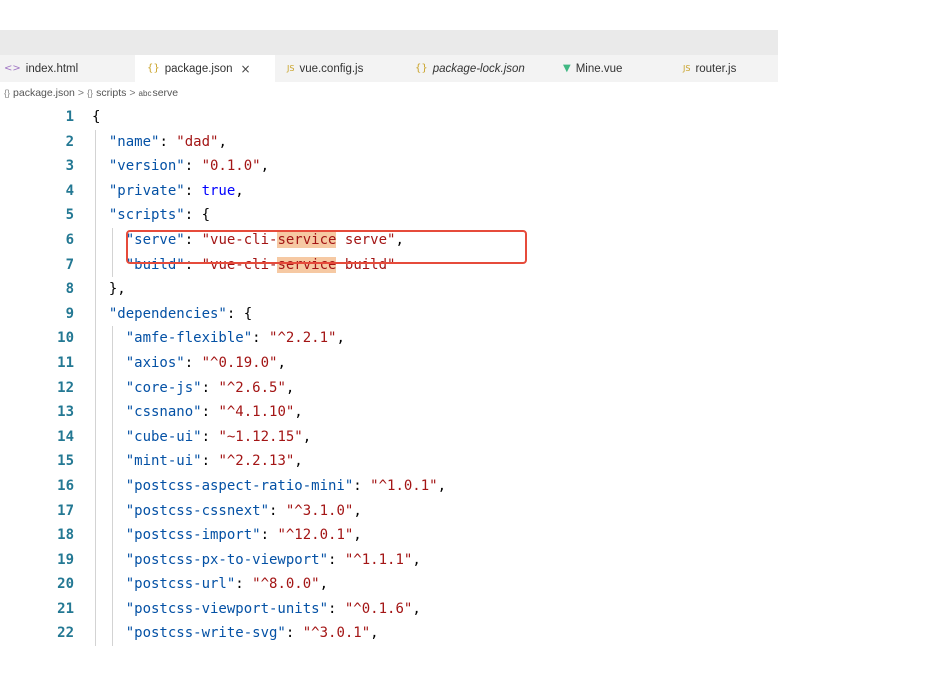 This screenshot has width=939, height=685. What do you see at coordinates (189, 166) in the screenshot?
I see `code-text: "version": "0.1.0",` at bounding box center [189, 166].